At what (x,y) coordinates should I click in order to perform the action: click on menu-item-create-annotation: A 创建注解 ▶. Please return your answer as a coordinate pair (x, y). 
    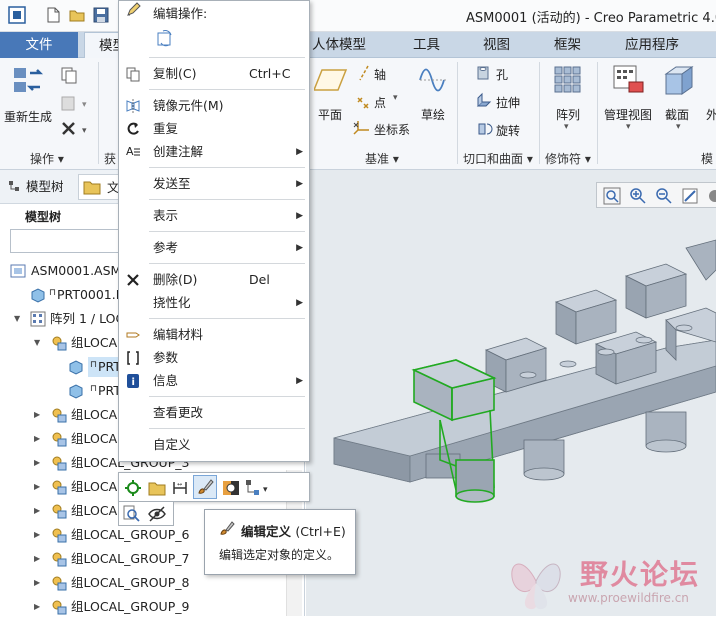
    Looking at the image, I should click on (214, 152).